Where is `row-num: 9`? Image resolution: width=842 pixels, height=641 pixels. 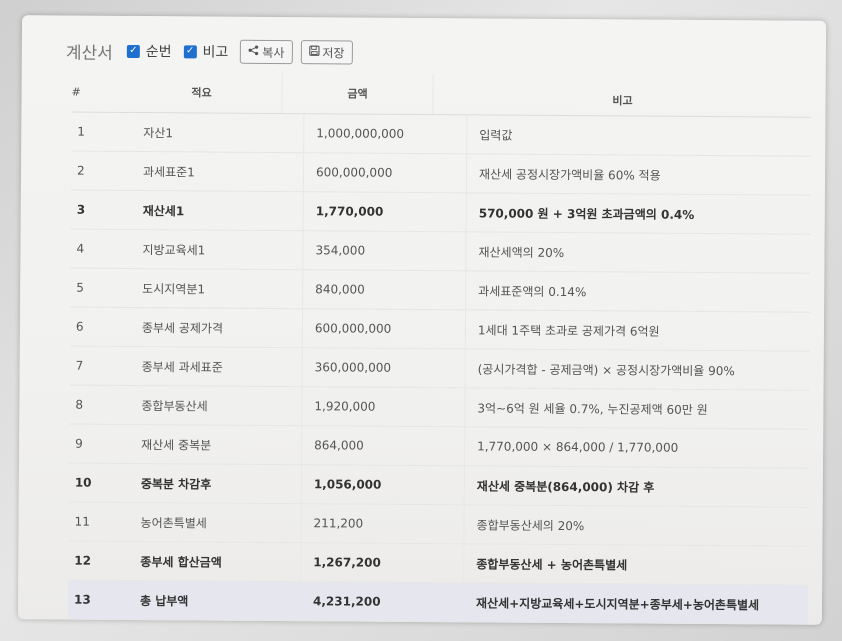
row-num: 9 is located at coordinates (79, 443).